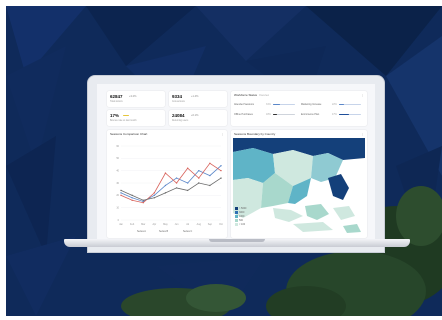 Image resolution: width=442 pixels, height=320 pixels. What do you see at coordinates (242, 224) in the screenshot?
I see `map-legend-label: < 100` at bounding box center [242, 224].